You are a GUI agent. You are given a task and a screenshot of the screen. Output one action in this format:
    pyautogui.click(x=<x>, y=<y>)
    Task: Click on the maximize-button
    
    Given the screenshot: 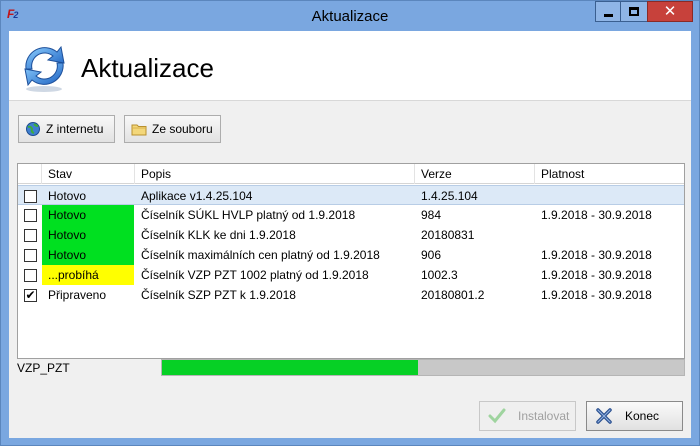 What is the action you would take?
    pyautogui.click(x=634, y=11)
    